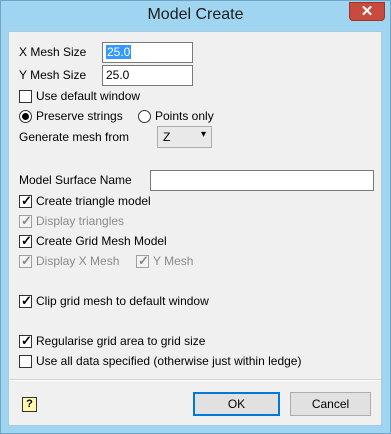 Image resolution: width=391 pixels, height=434 pixels. Describe the element at coordinates (25, 96) in the screenshot. I see `use-default-window-checkbox` at that location.